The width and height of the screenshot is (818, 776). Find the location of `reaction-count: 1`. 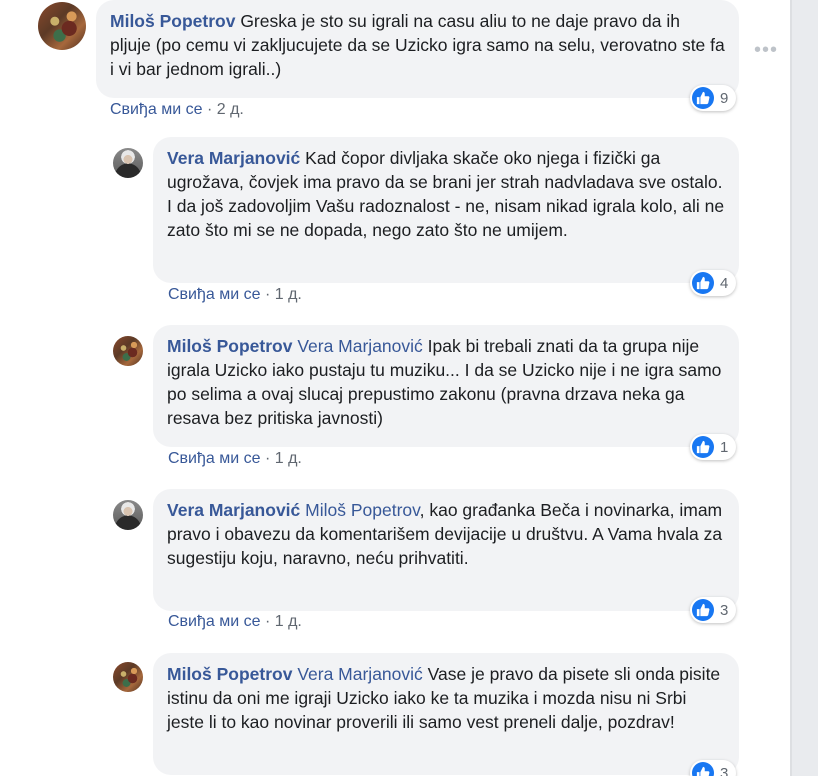

reaction-count: 1 is located at coordinates (713, 447).